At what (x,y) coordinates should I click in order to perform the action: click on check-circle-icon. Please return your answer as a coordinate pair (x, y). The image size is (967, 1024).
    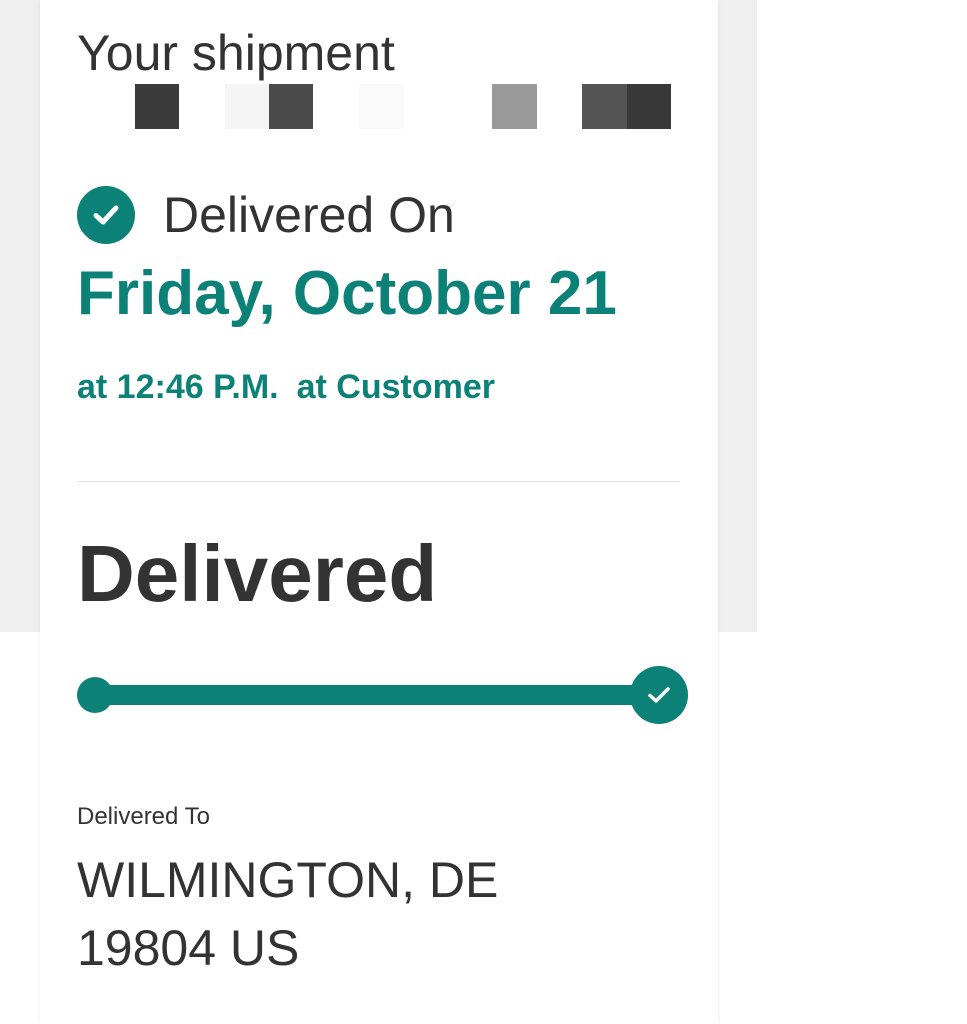
    Looking at the image, I should click on (106, 215).